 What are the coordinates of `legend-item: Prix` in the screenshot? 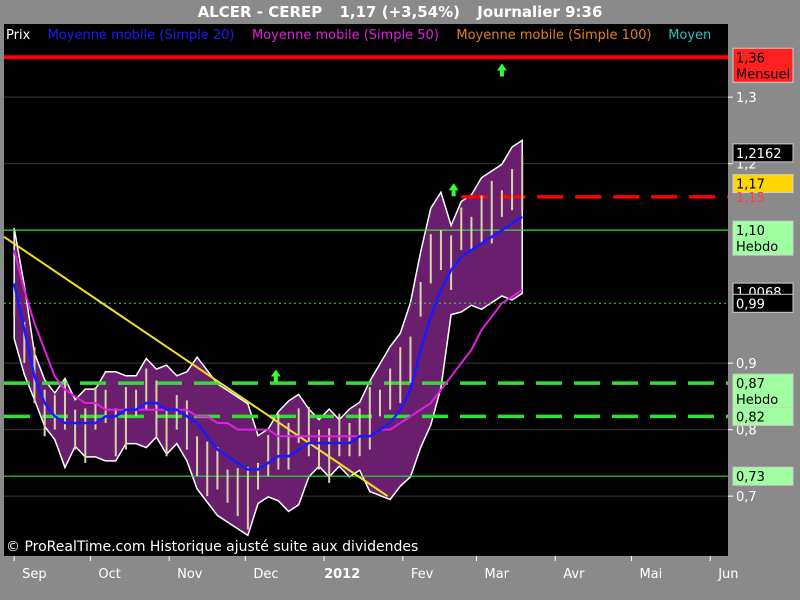 It's located at (18, 35).